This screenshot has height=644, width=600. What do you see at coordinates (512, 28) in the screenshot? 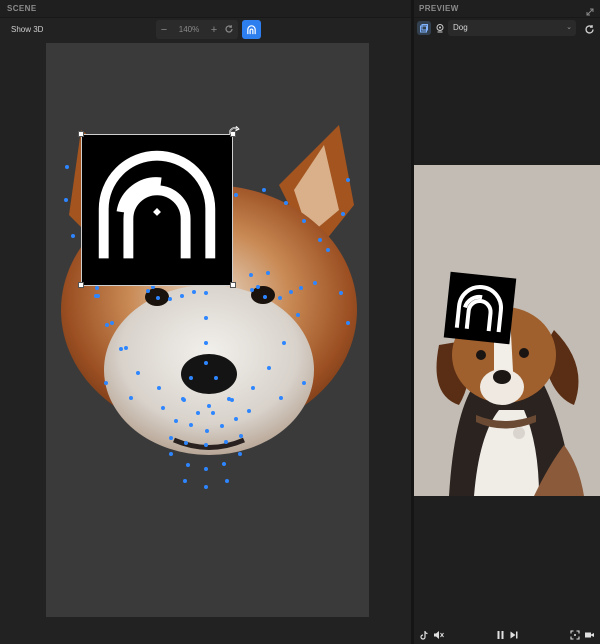
I see `preview-source-select: Dog ⌄` at bounding box center [512, 28].